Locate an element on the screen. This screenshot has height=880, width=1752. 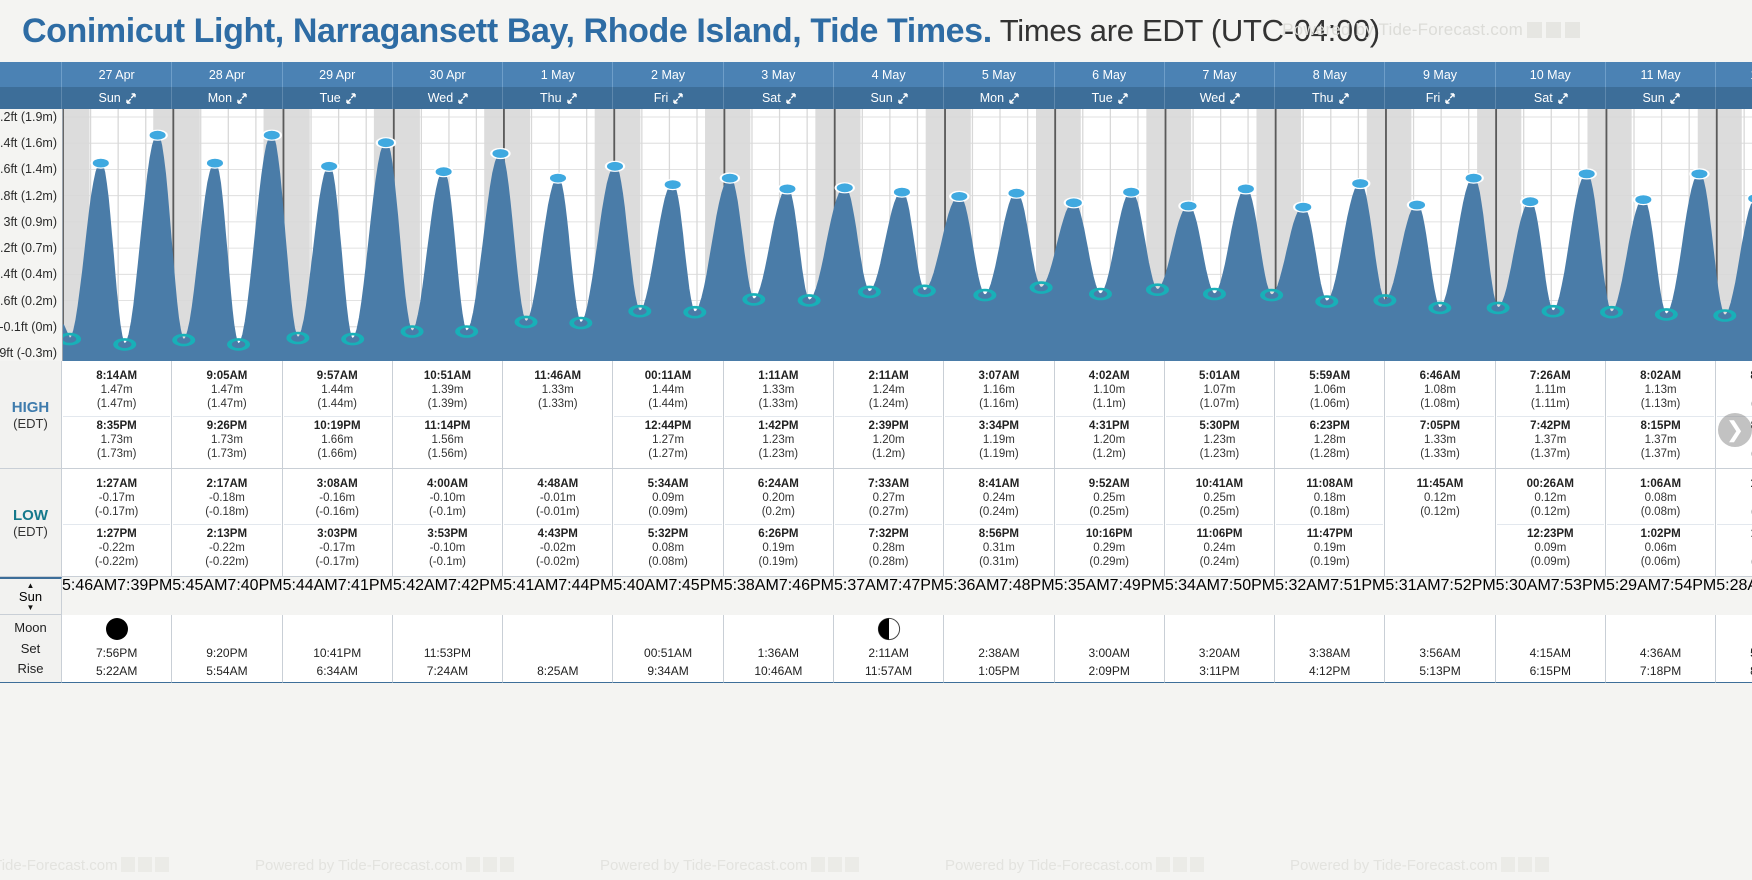
tide-event: 9:57AM 1.44m (1.44m) is located at coordinates (337, 390).